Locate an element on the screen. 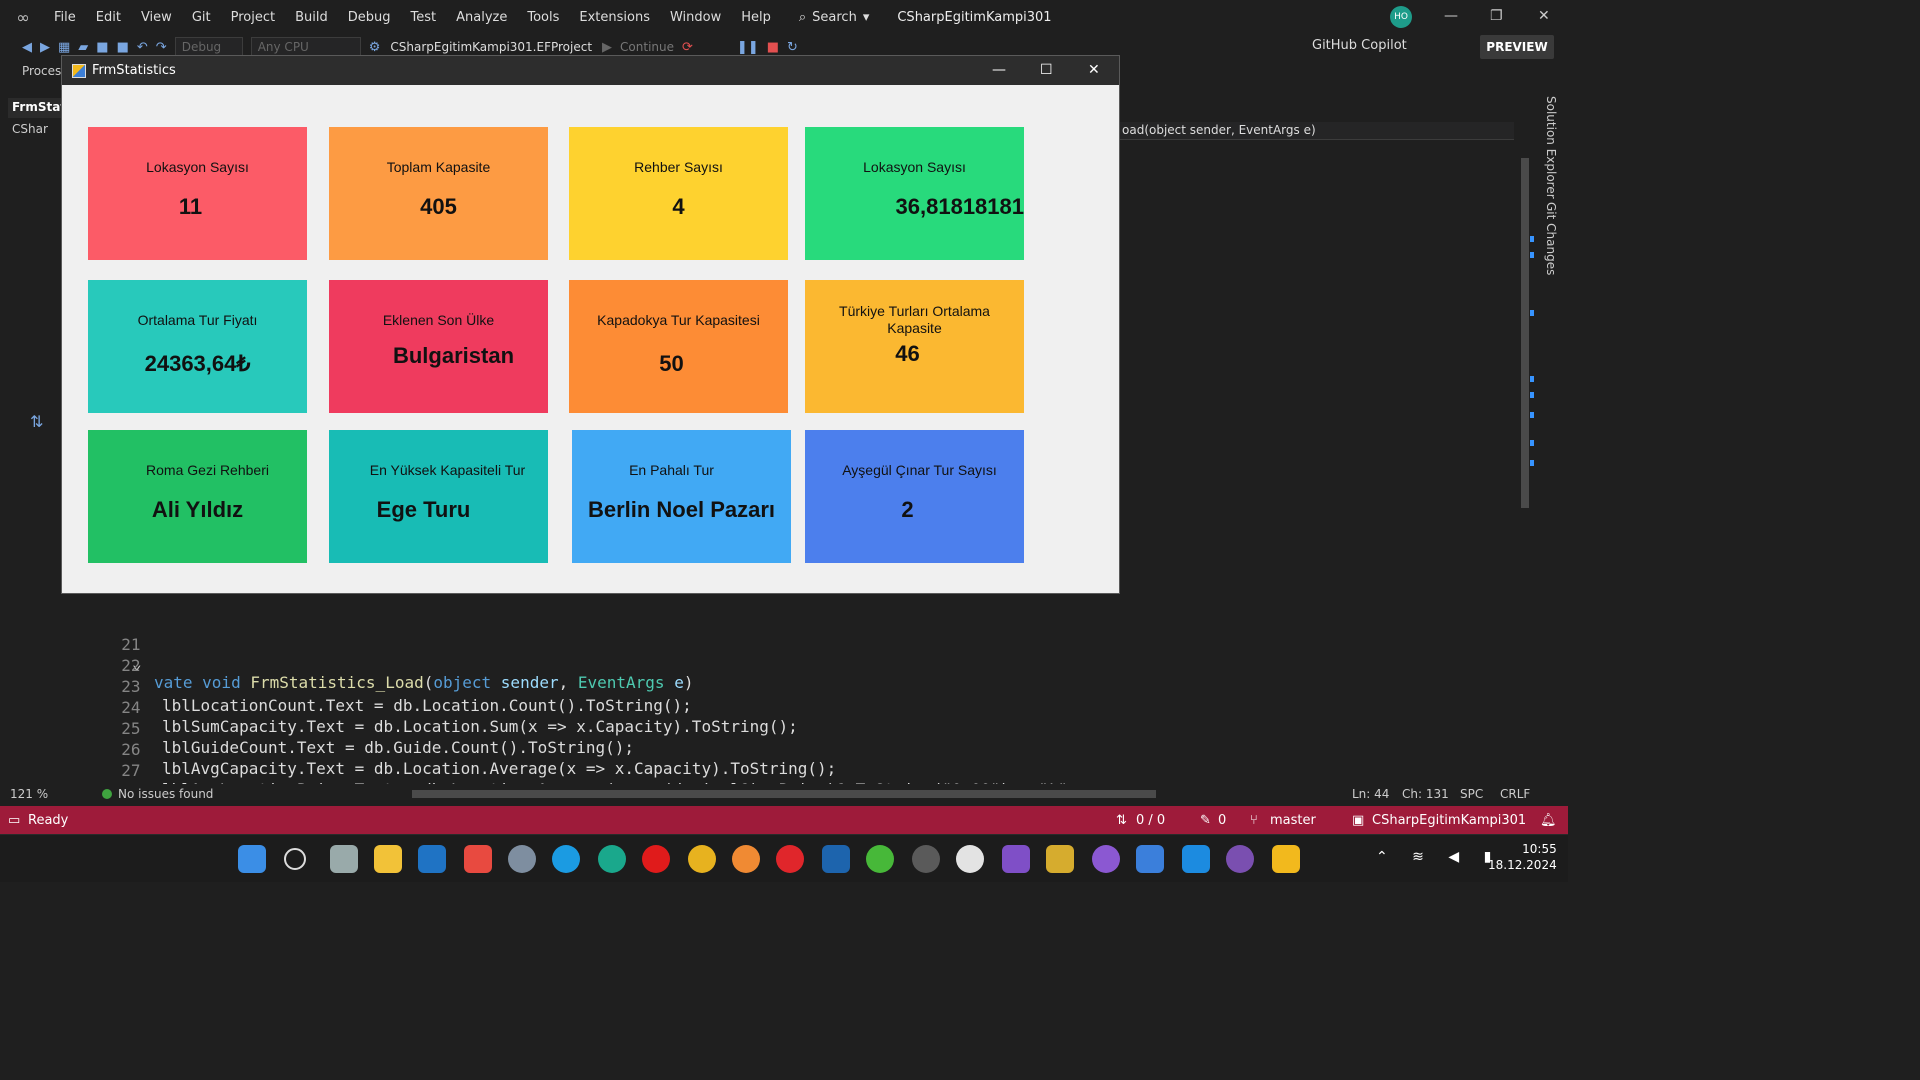 This screenshot has width=1920, height=1080. save-icon: ■ is located at coordinates (102, 47).